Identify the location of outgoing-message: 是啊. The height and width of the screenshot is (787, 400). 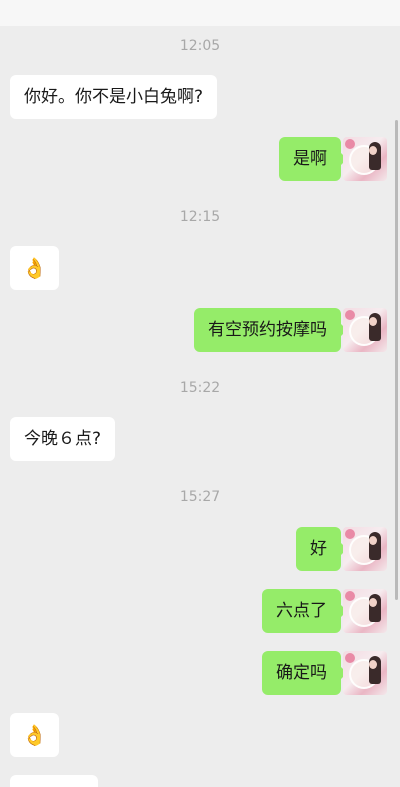
(313, 159).